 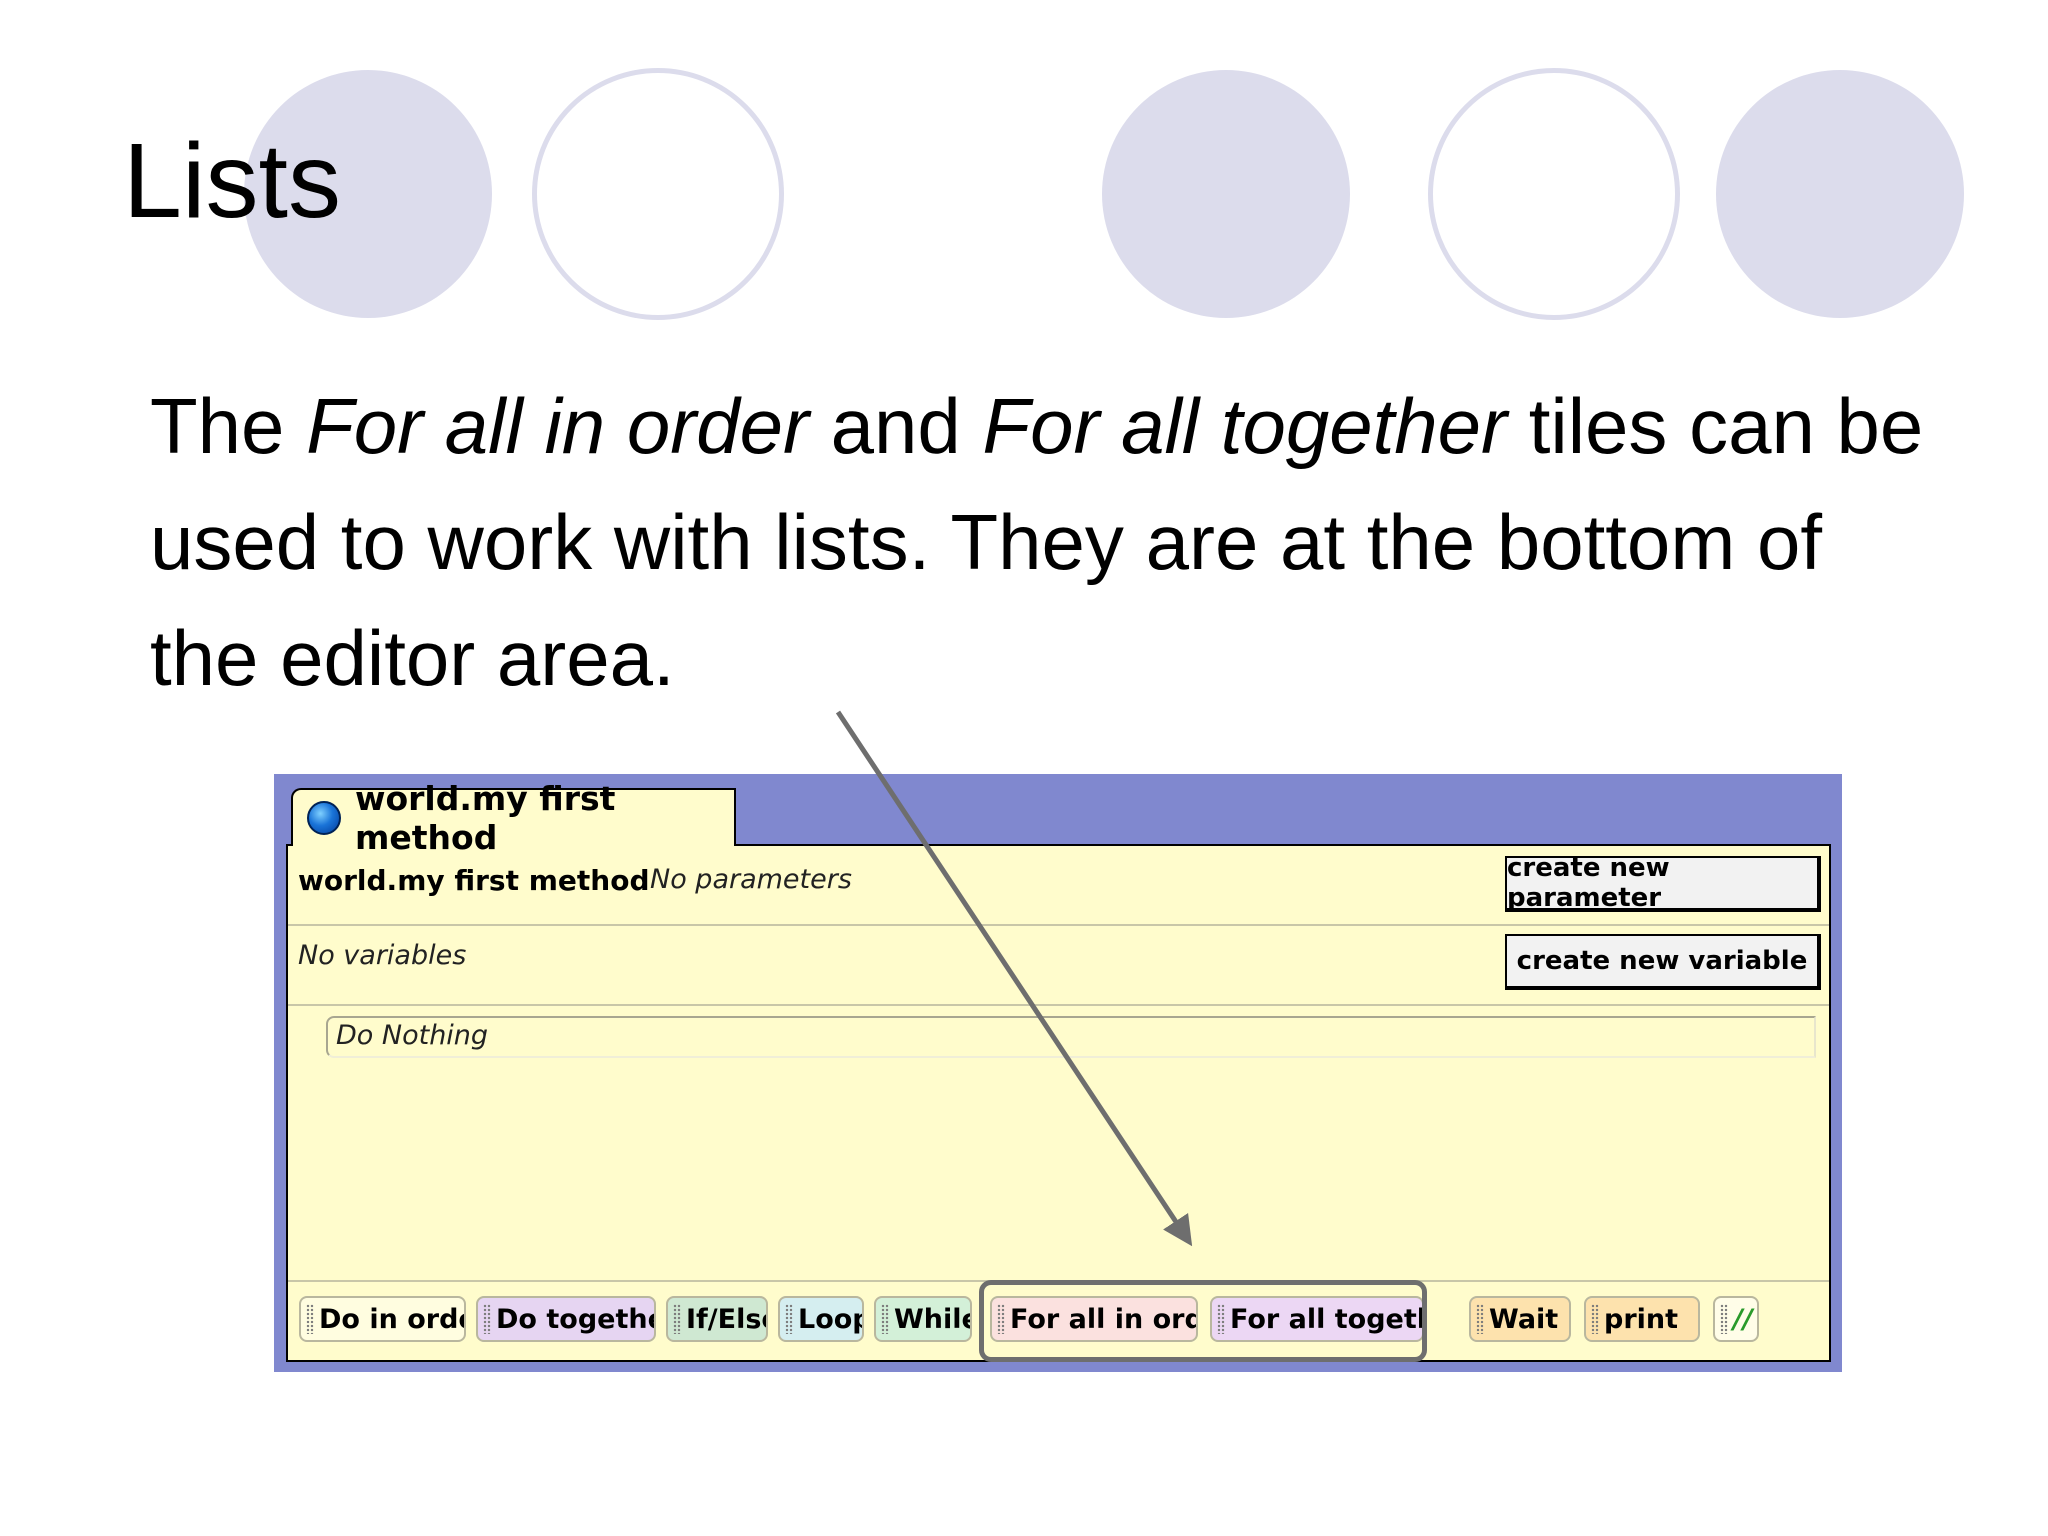 I want to click on tile-label: Loop, so click(x=830, y=1319).